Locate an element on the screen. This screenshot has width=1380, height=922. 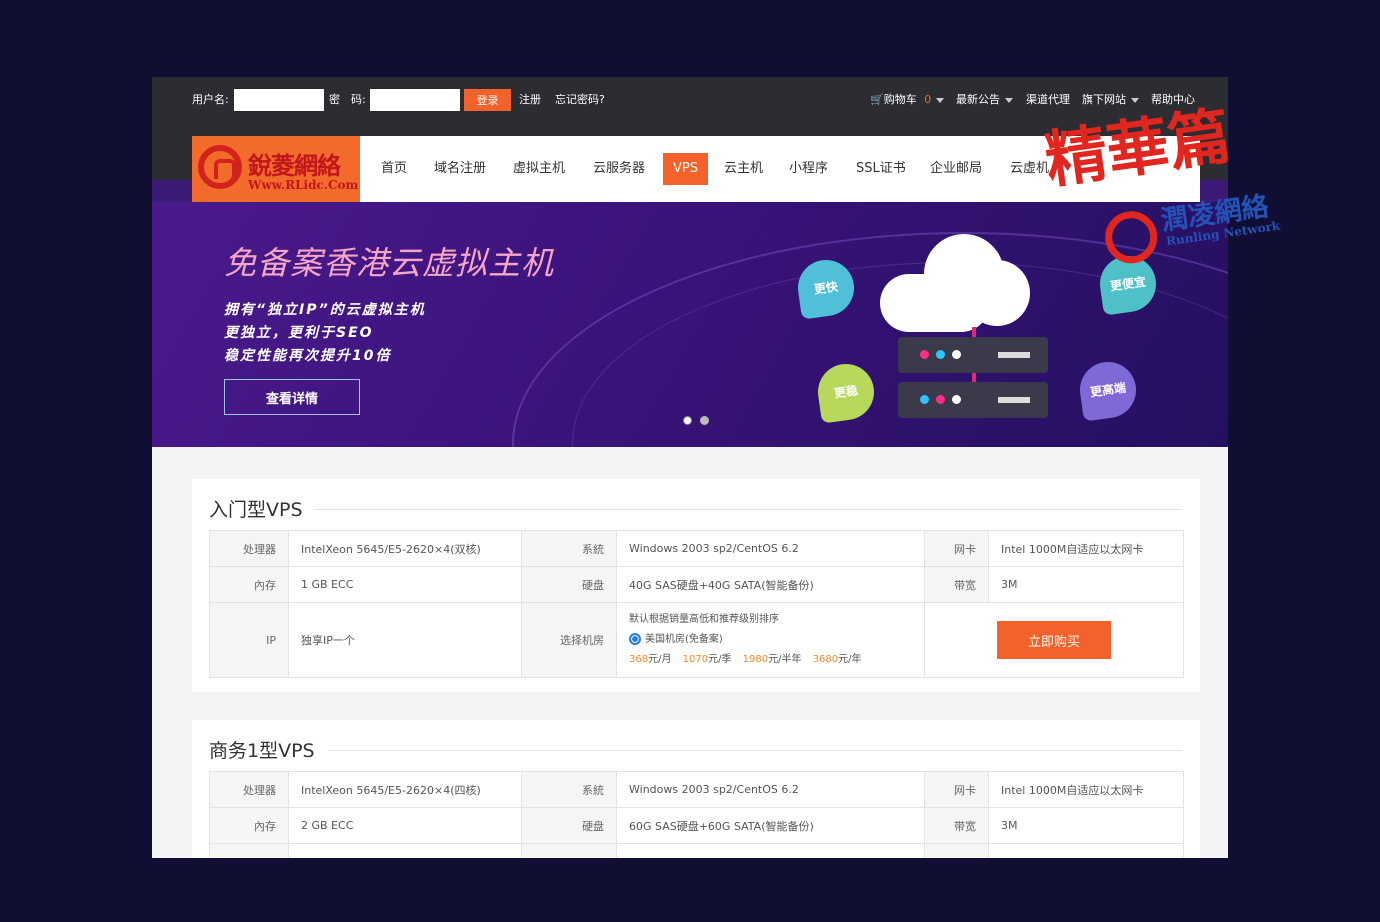
view-details-button: 查看详情 is located at coordinates (292, 397).